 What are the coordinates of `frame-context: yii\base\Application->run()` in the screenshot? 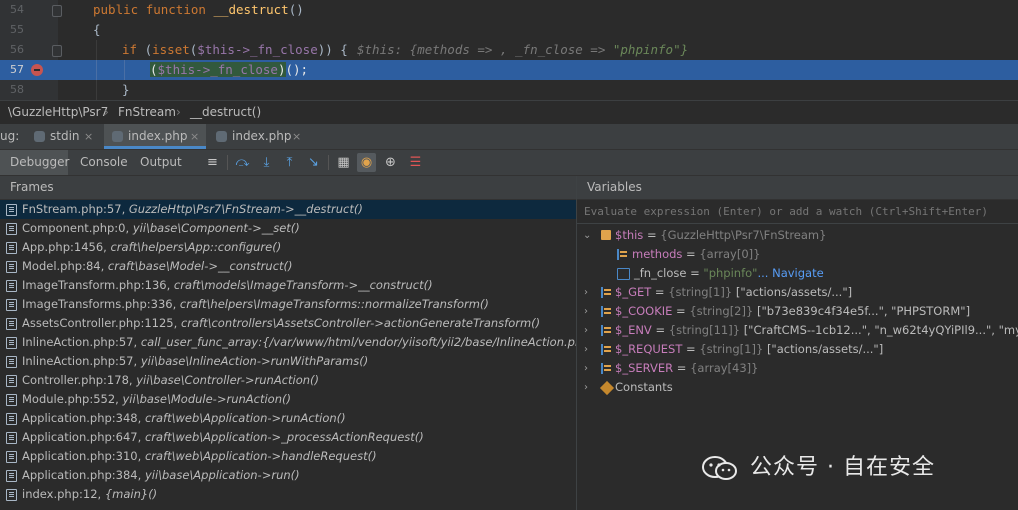 It's located at (222, 475).